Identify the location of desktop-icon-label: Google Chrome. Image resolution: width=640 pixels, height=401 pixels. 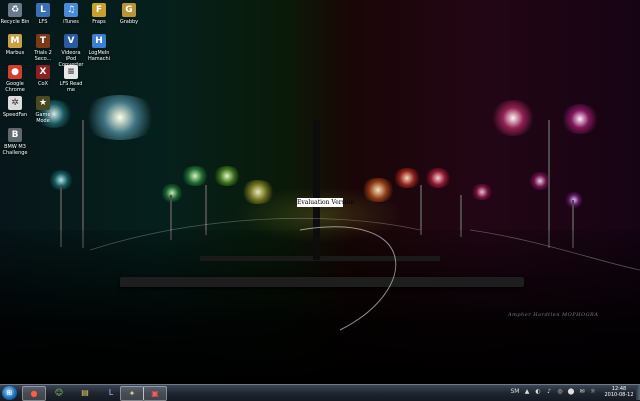
(15, 87).